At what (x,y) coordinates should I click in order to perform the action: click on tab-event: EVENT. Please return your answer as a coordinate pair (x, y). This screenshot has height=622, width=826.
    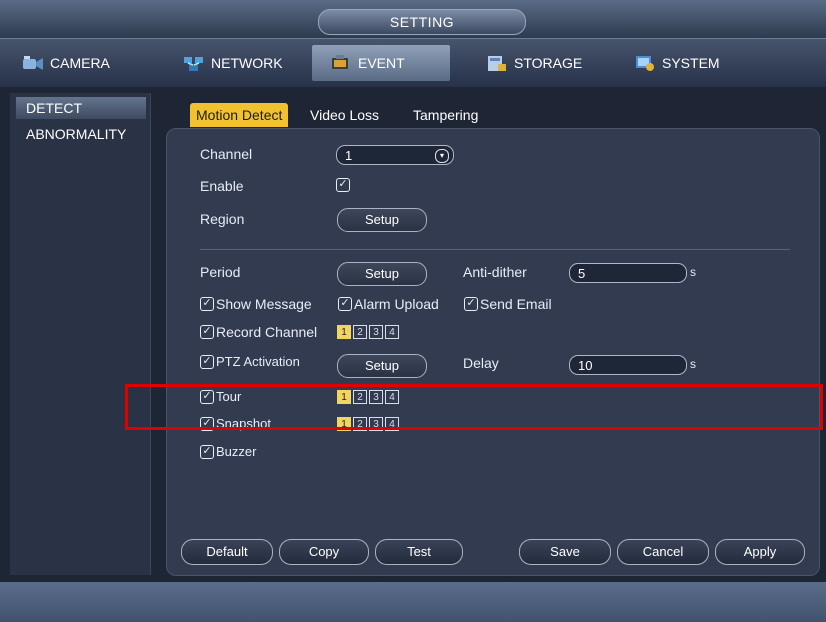
    Looking at the image, I should click on (381, 63).